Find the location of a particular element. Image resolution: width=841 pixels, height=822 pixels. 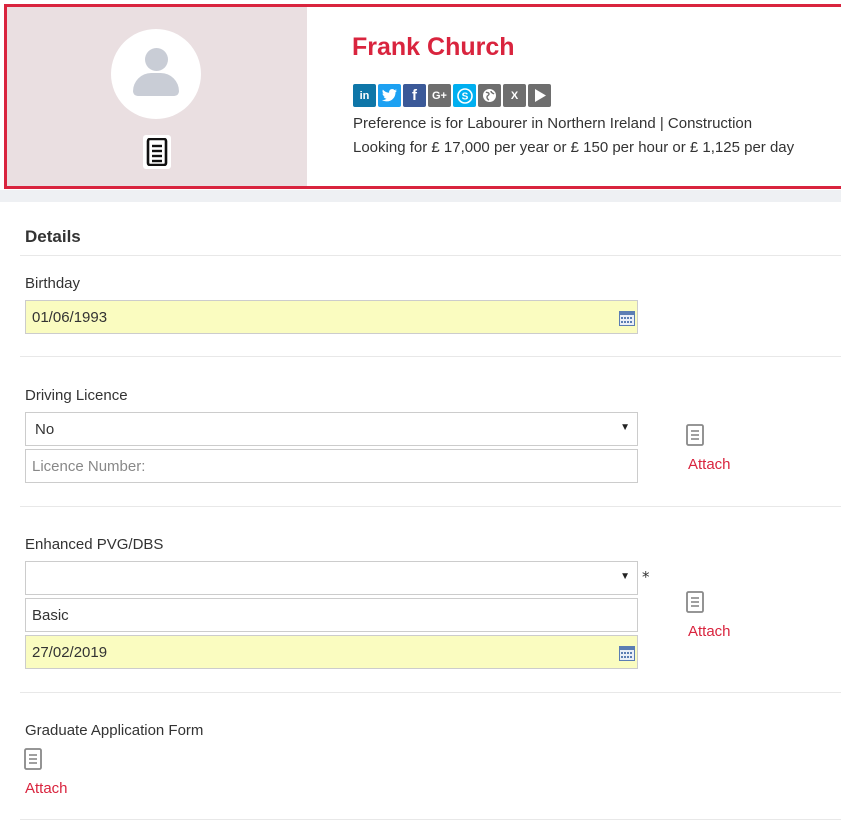

pvg-attach-link: Attach is located at coordinates (709, 631).